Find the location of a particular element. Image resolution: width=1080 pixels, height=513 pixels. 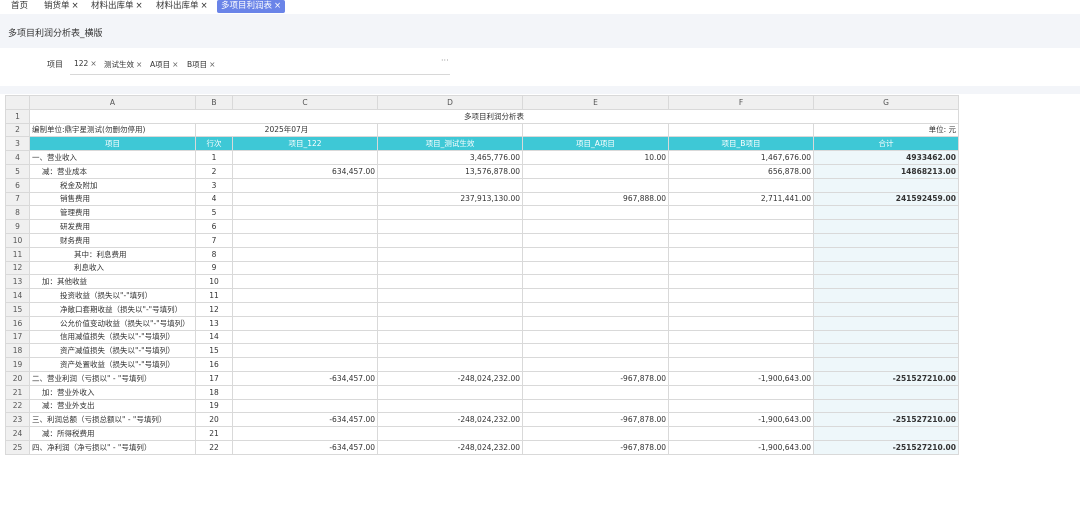

value-cell: 1,467,676.00 is located at coordinates (741, 157).